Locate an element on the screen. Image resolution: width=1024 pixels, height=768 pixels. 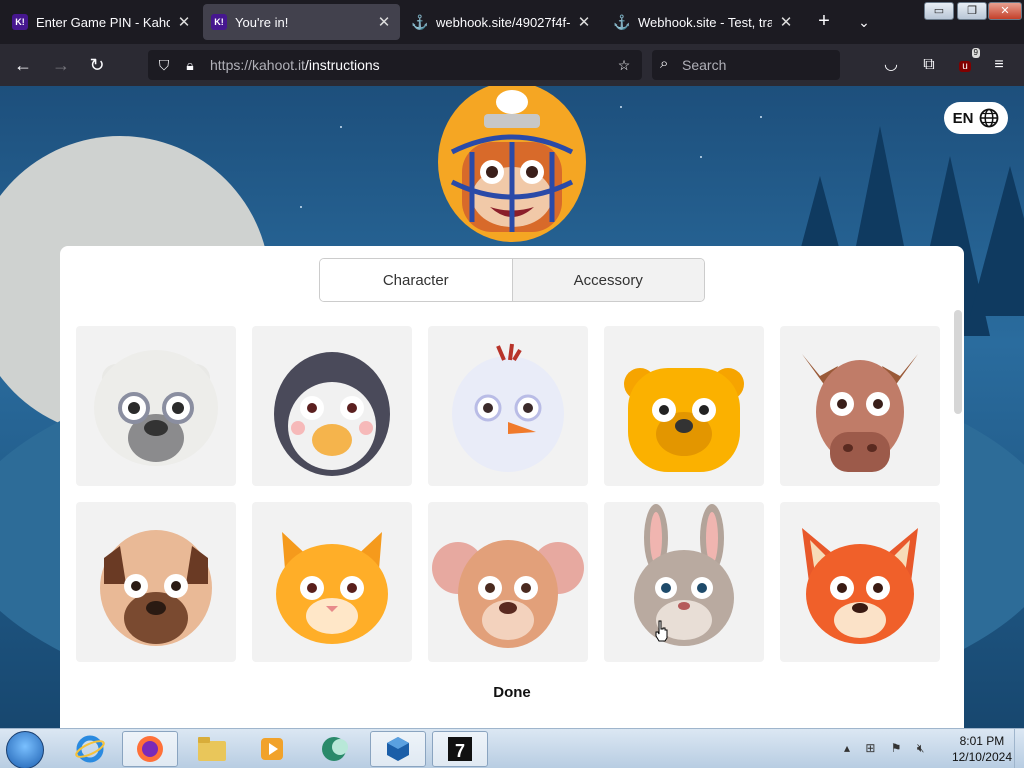
avatar-mouse is located at coordinates (508, 582).